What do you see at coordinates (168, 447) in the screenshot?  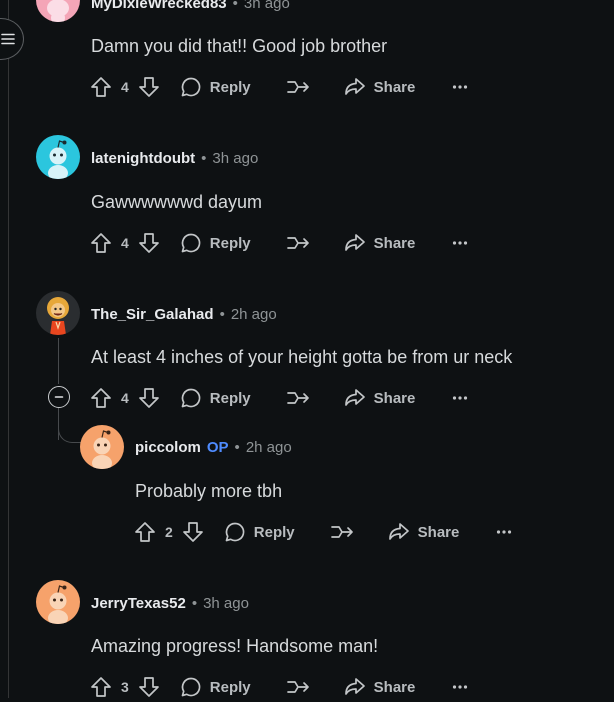 I see `username: piccolom` at bounding box center [168, 447].